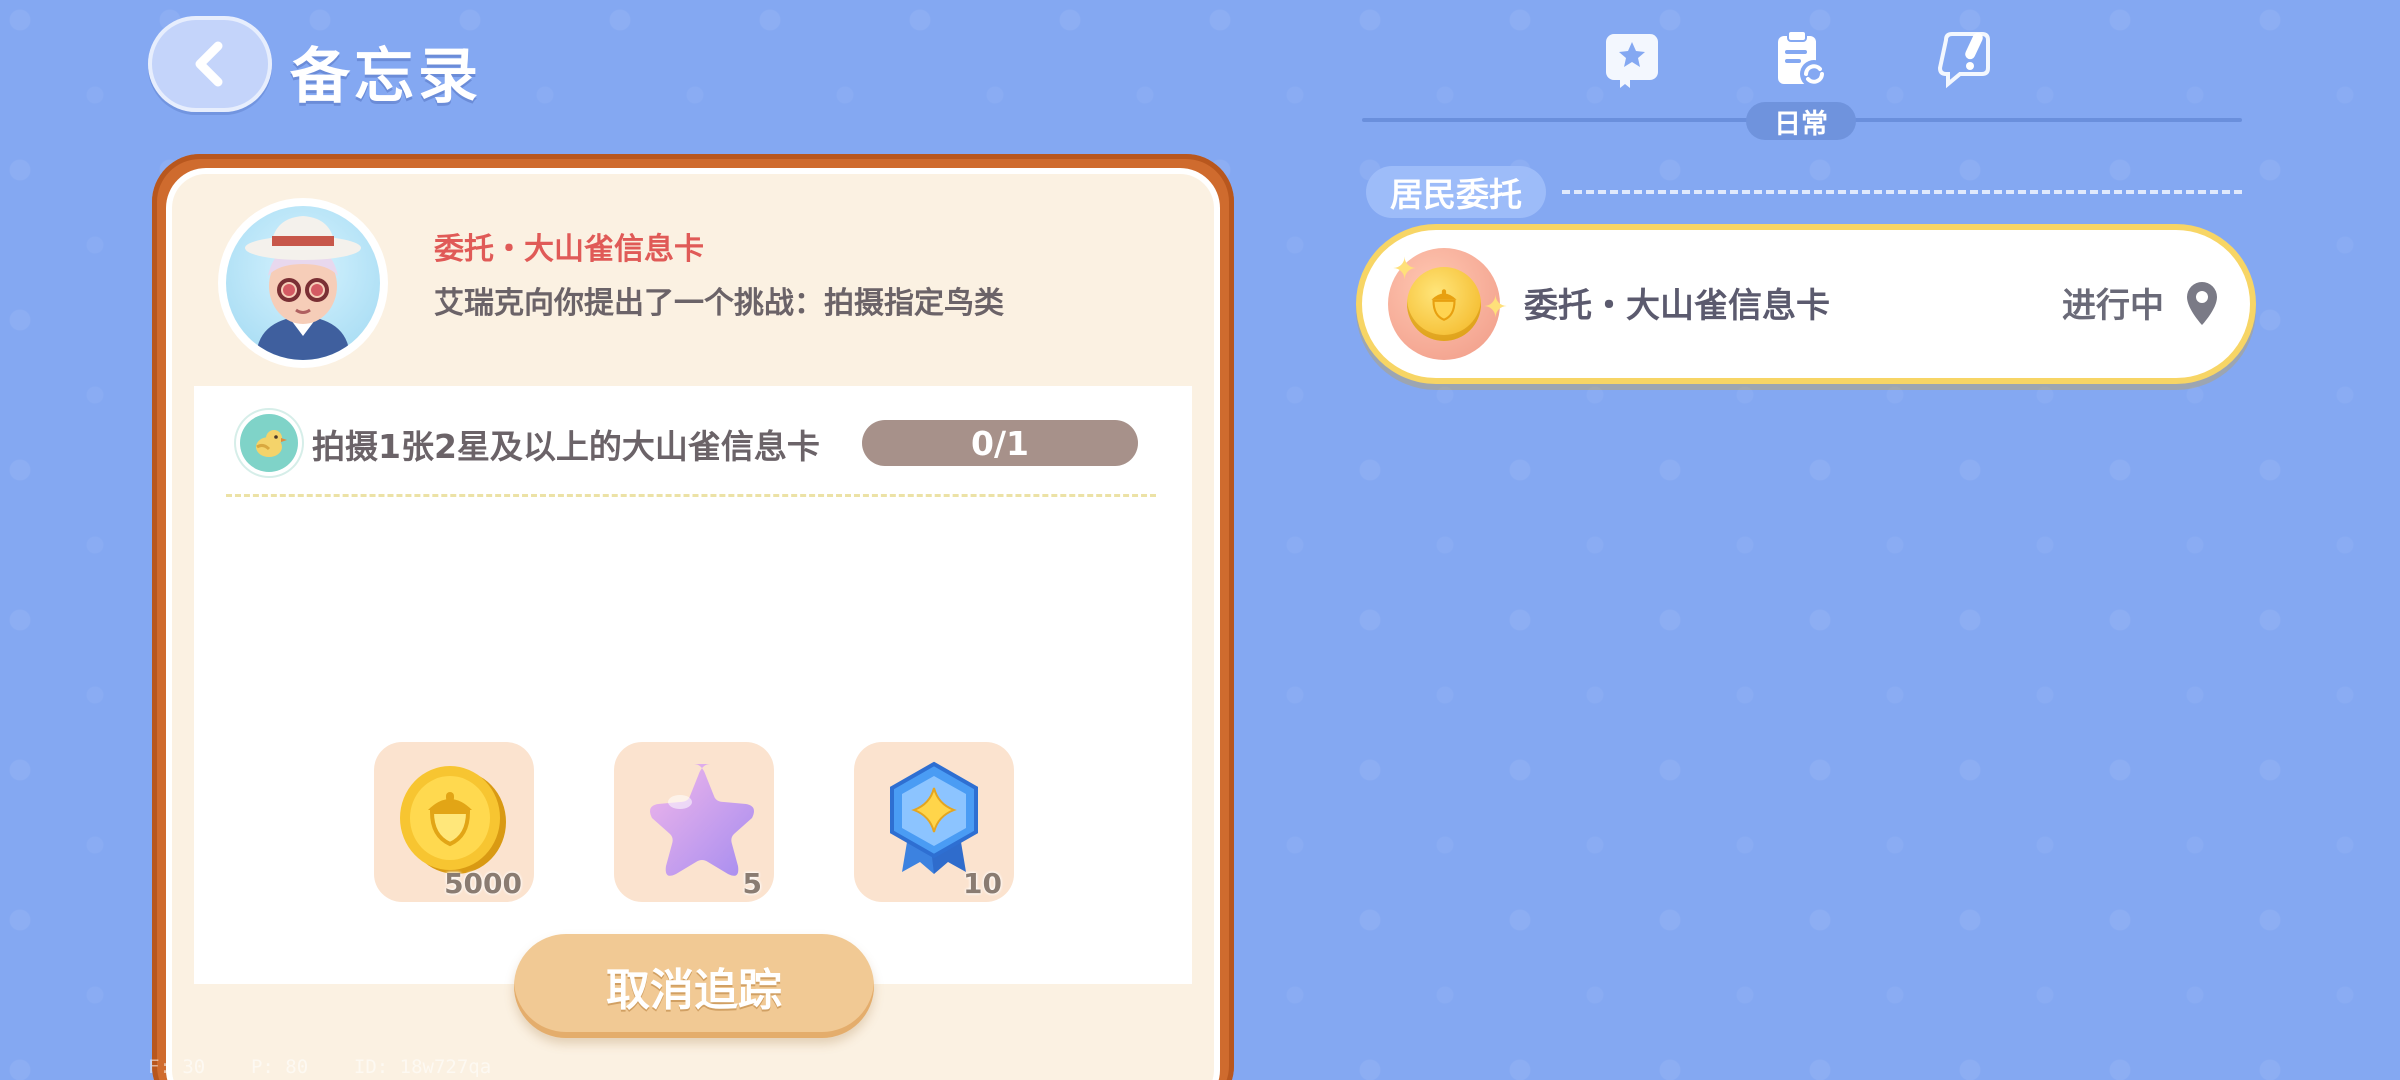  I want to click on debug-overlay-text: F: 30 P: 80 ID: 18w727qa, so click(320, 1067).